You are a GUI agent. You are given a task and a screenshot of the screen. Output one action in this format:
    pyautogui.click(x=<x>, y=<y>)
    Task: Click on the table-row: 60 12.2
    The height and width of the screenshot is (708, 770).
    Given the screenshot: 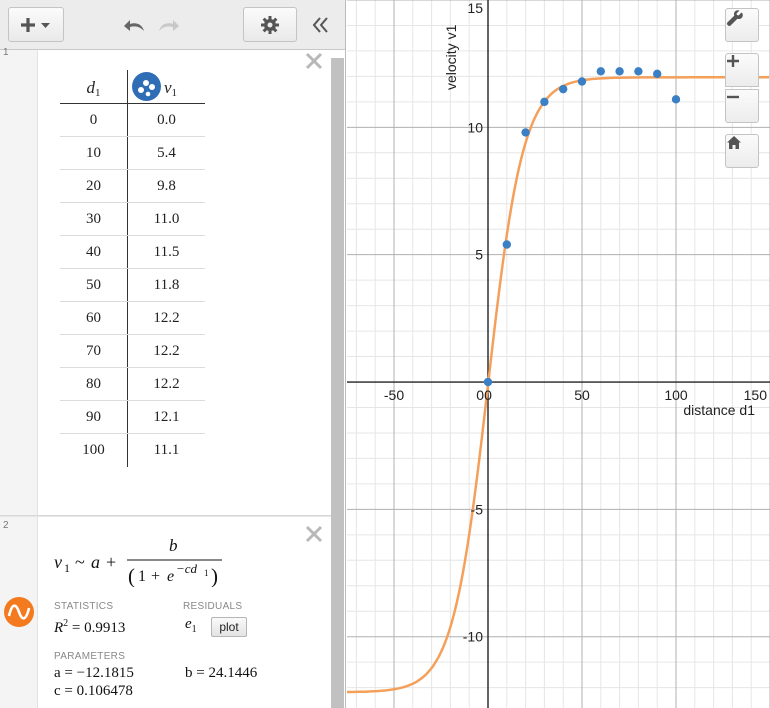 What is the action you would take?
    pyautogui.click(x=132, y=318)
    